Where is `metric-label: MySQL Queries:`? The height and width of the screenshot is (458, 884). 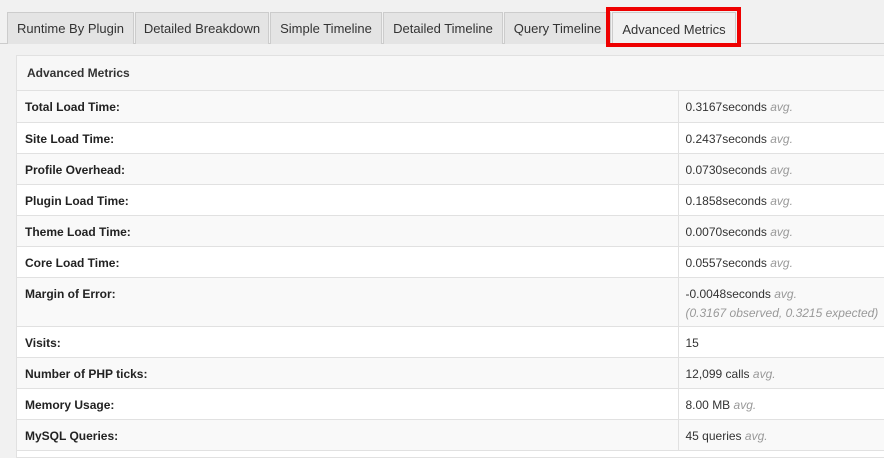 metric-label: MySQL Queries: is located at coordinates (348, 435).